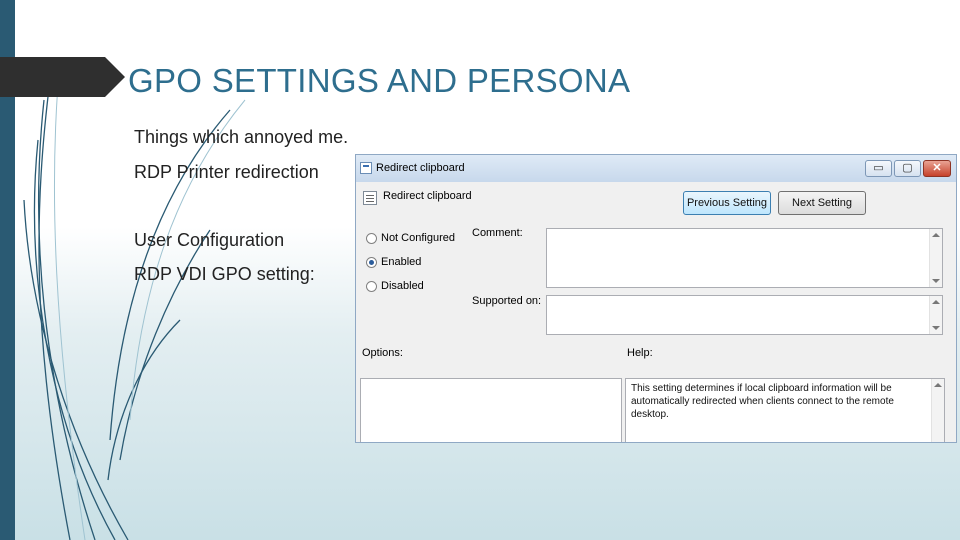 This screenshot has height=540, width=960. What do you see at coordinates (371, 262) in the screenshot?
I see `radio-button-selected` at bounding box center [371, 262].